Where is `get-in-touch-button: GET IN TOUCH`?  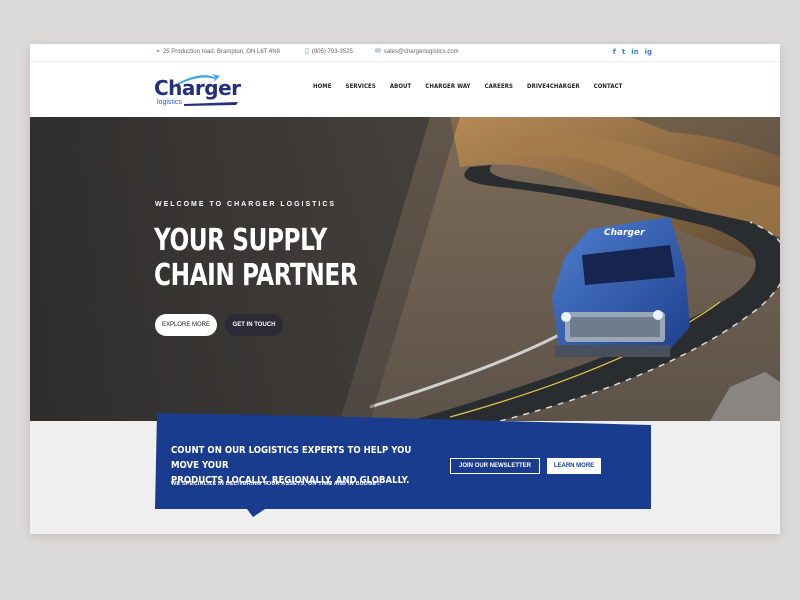 get-in-touch-button: GET IN TOUCH is located at coordinates (254, 325).